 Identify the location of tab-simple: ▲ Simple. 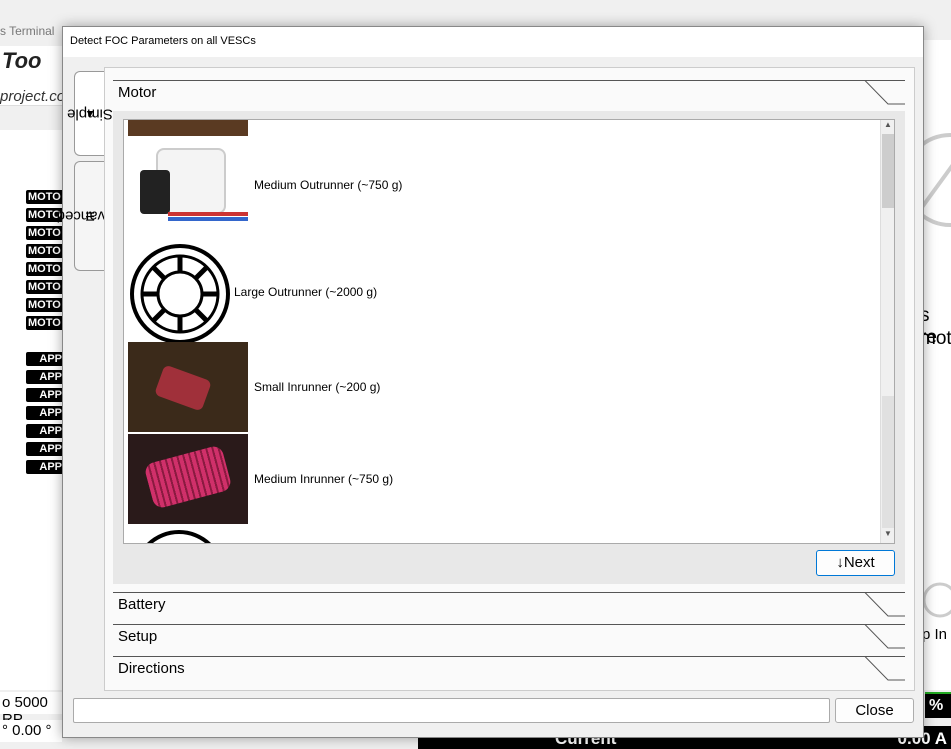
(89, 113).